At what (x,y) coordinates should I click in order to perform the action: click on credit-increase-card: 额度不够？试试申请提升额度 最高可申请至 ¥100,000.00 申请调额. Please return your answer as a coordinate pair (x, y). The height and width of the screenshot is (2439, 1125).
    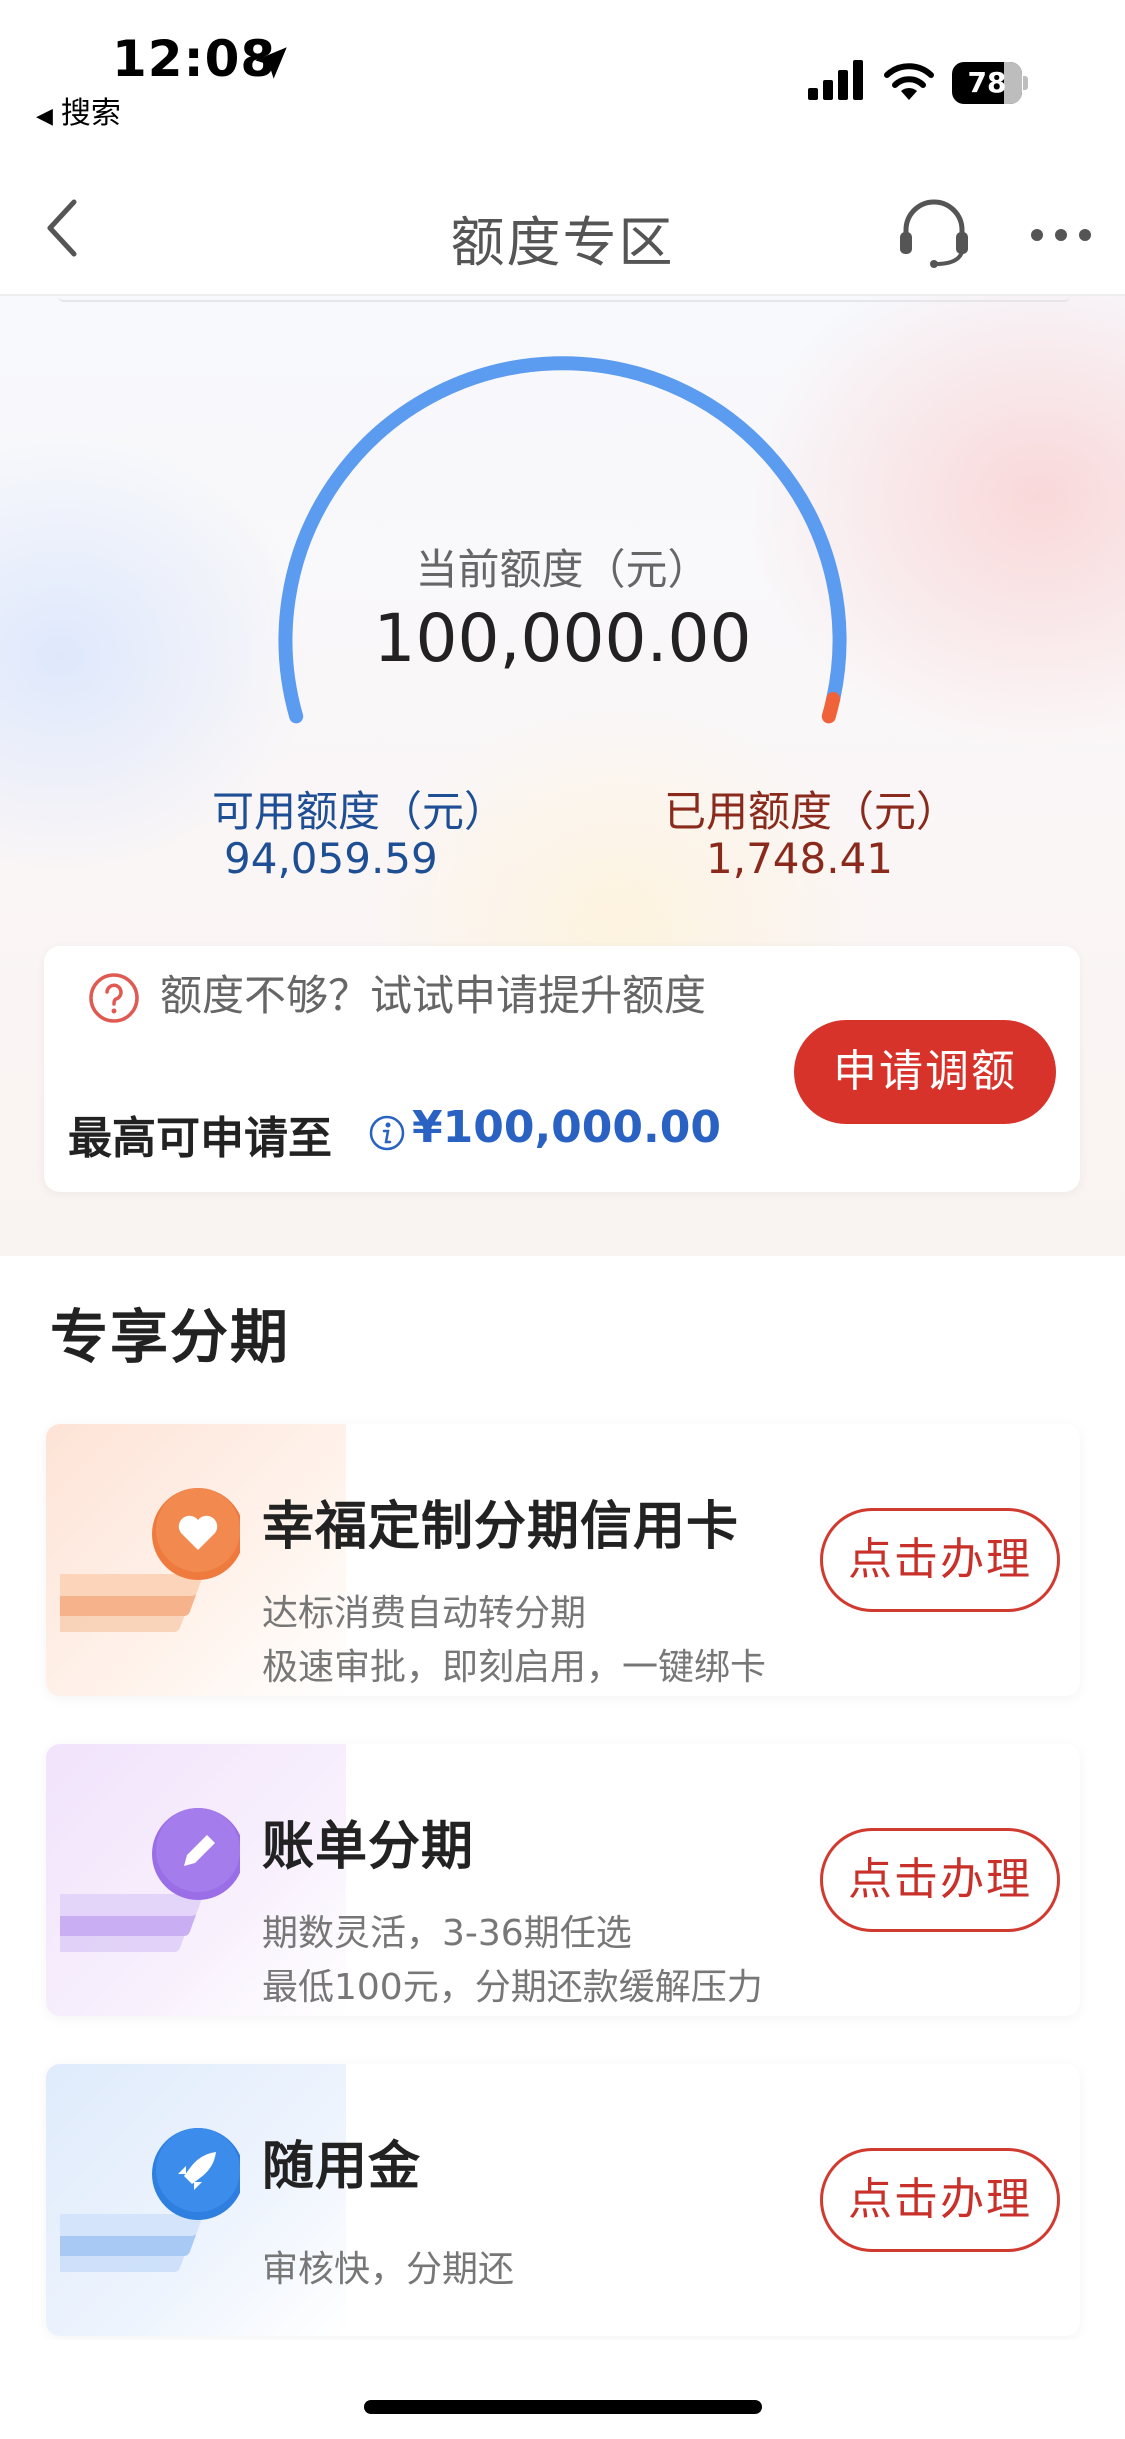
    Looking at the image, I should click on (562, 1069).